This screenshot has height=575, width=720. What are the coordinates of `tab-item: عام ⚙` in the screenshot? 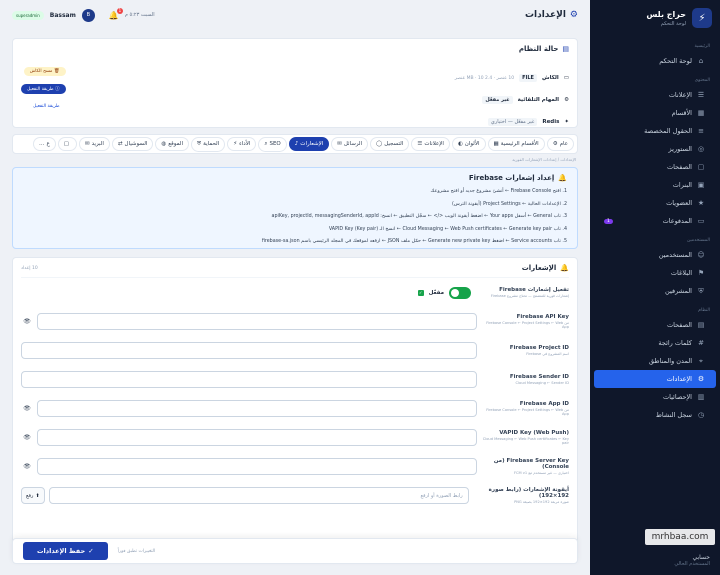 It's located at (560, 144).